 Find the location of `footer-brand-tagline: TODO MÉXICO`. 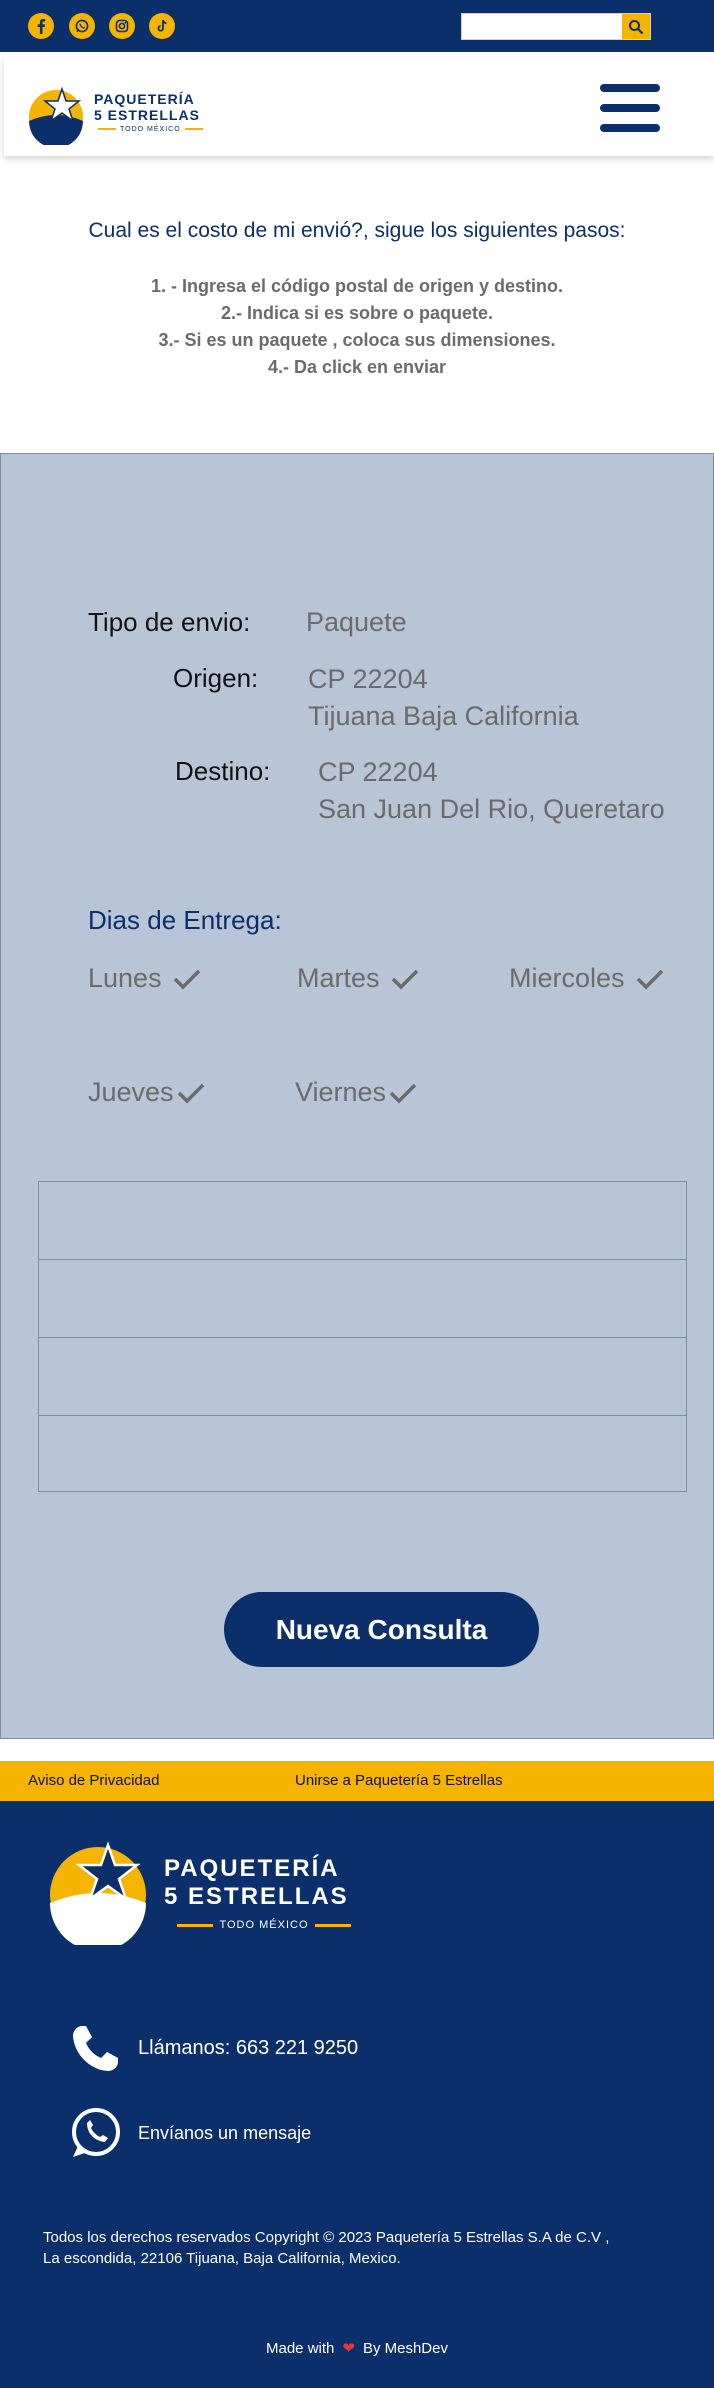

footer-brand-tagline: TODO MÉXICO is located at coordinates (264, 1925).